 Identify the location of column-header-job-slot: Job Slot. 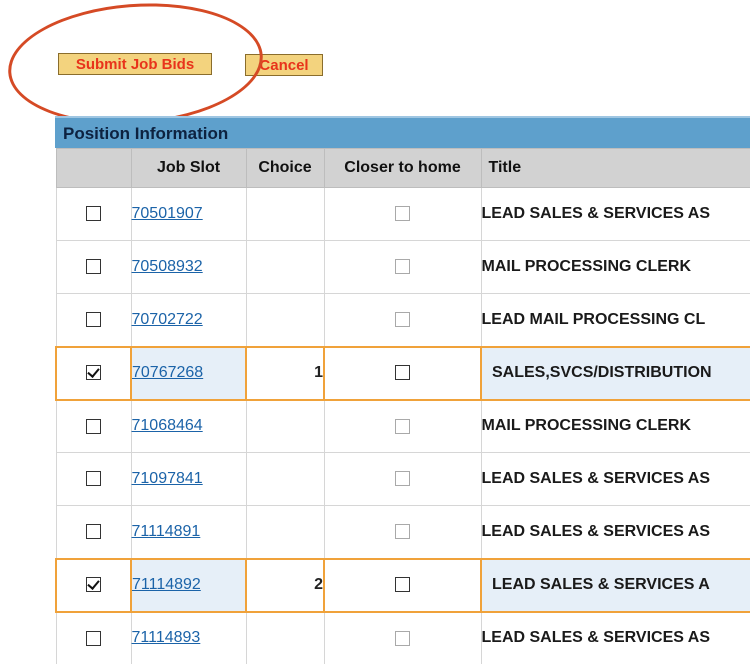
(188, 168).